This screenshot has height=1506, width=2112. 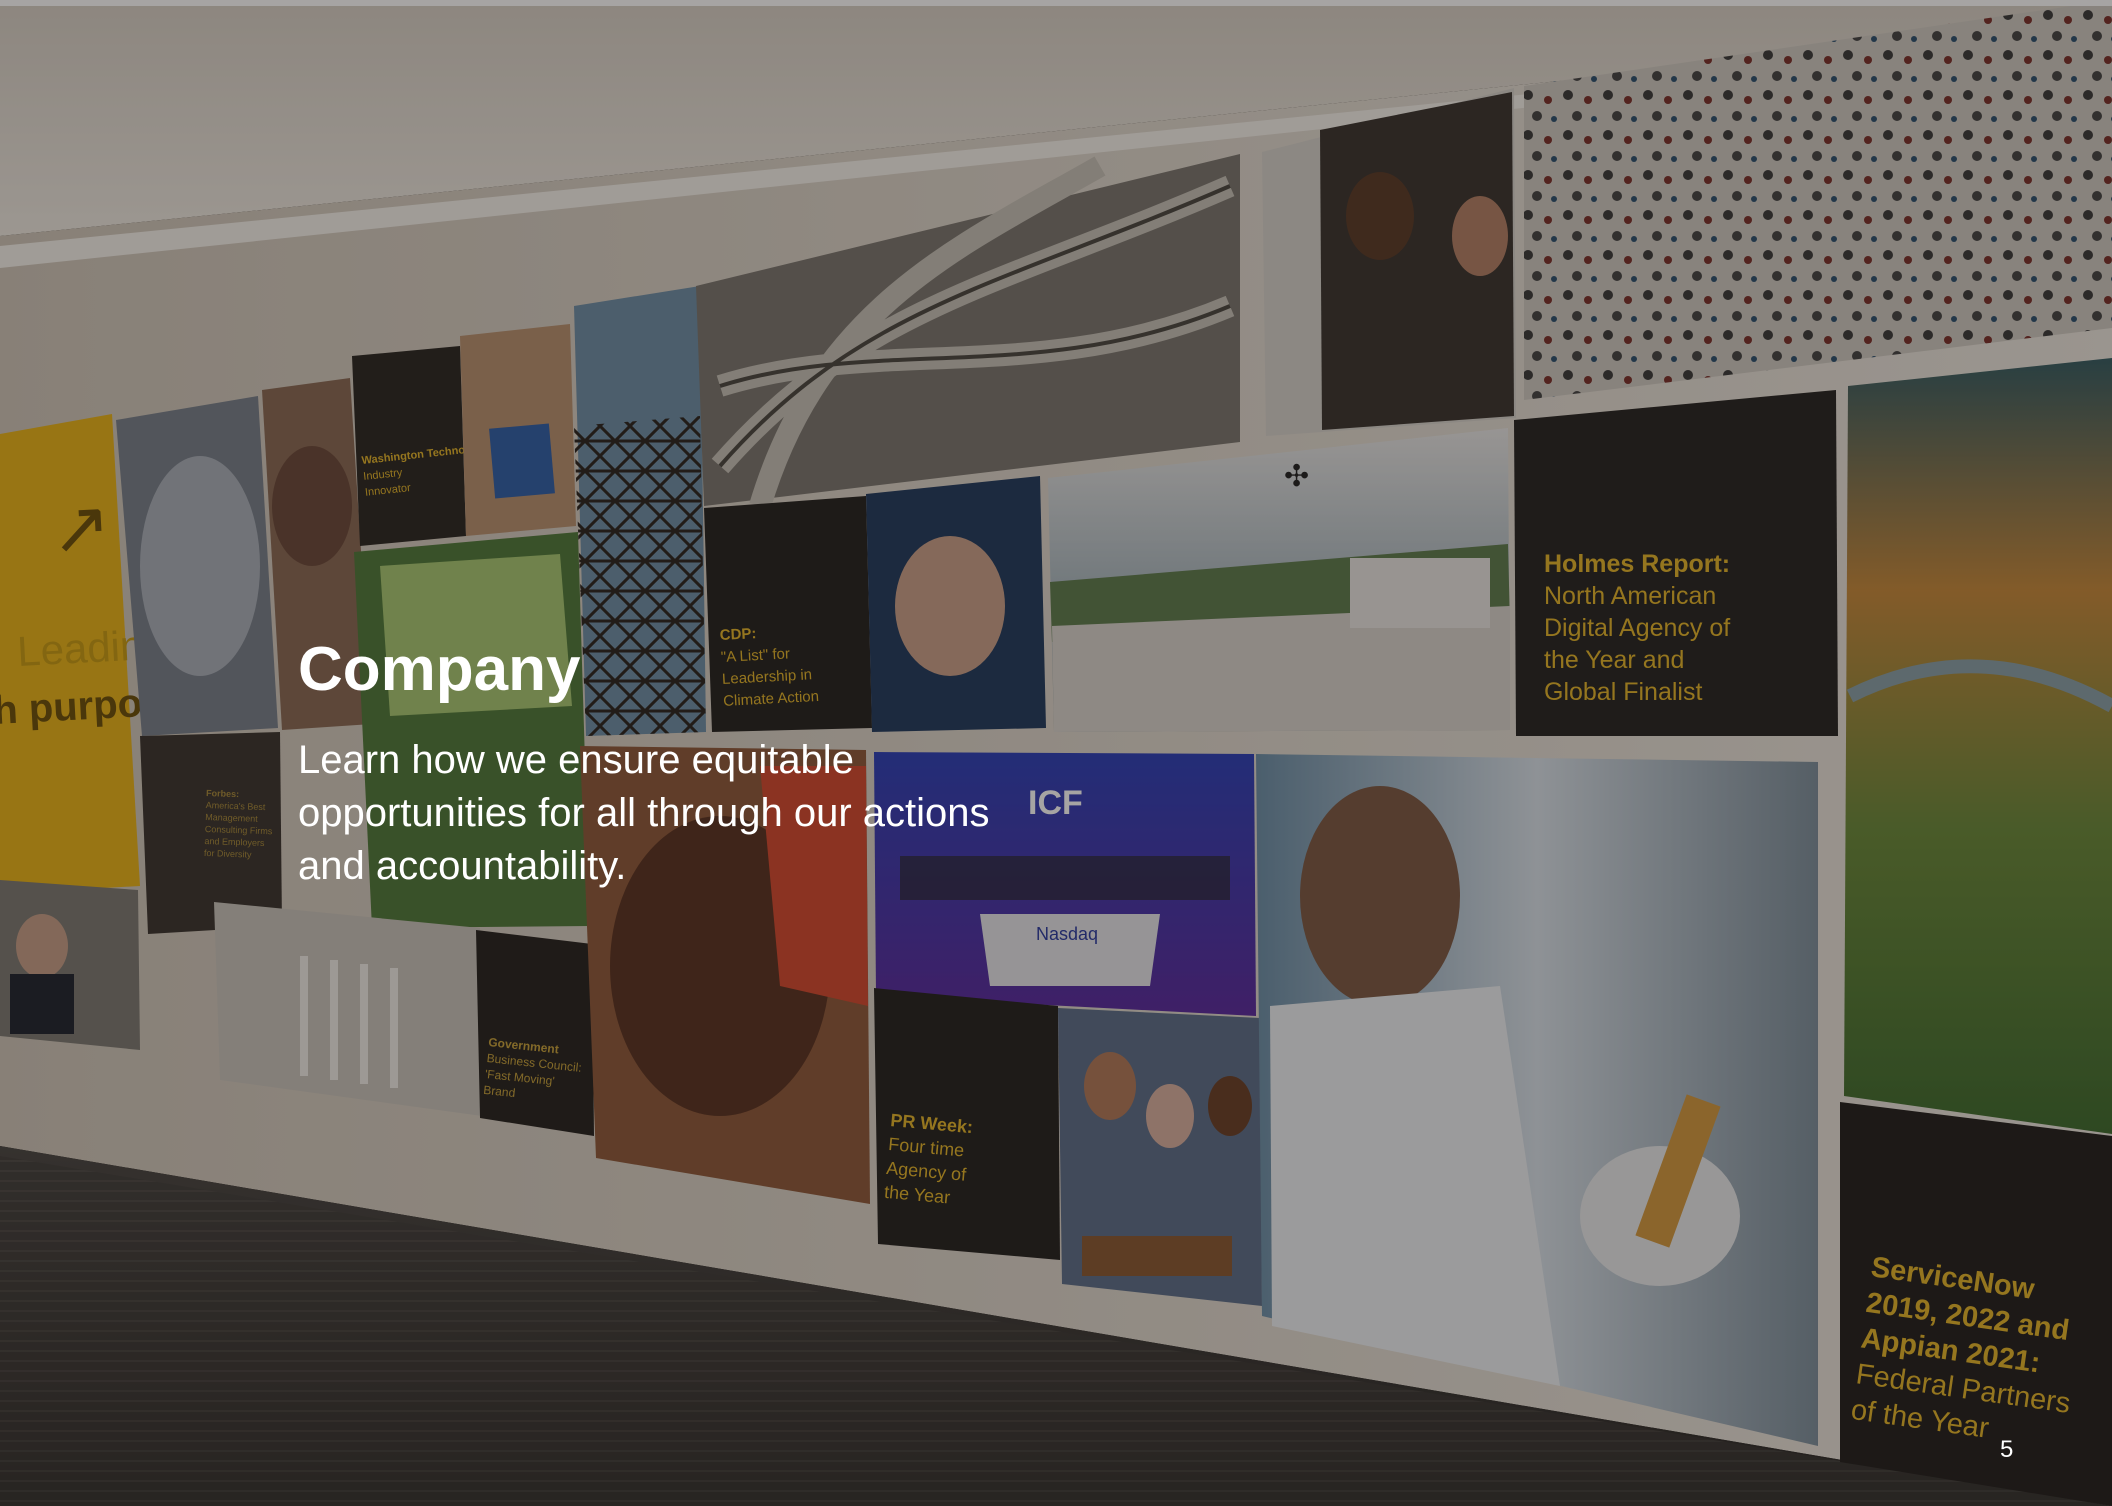 I want to click on page-title: Company, so click(x=439, y=669).